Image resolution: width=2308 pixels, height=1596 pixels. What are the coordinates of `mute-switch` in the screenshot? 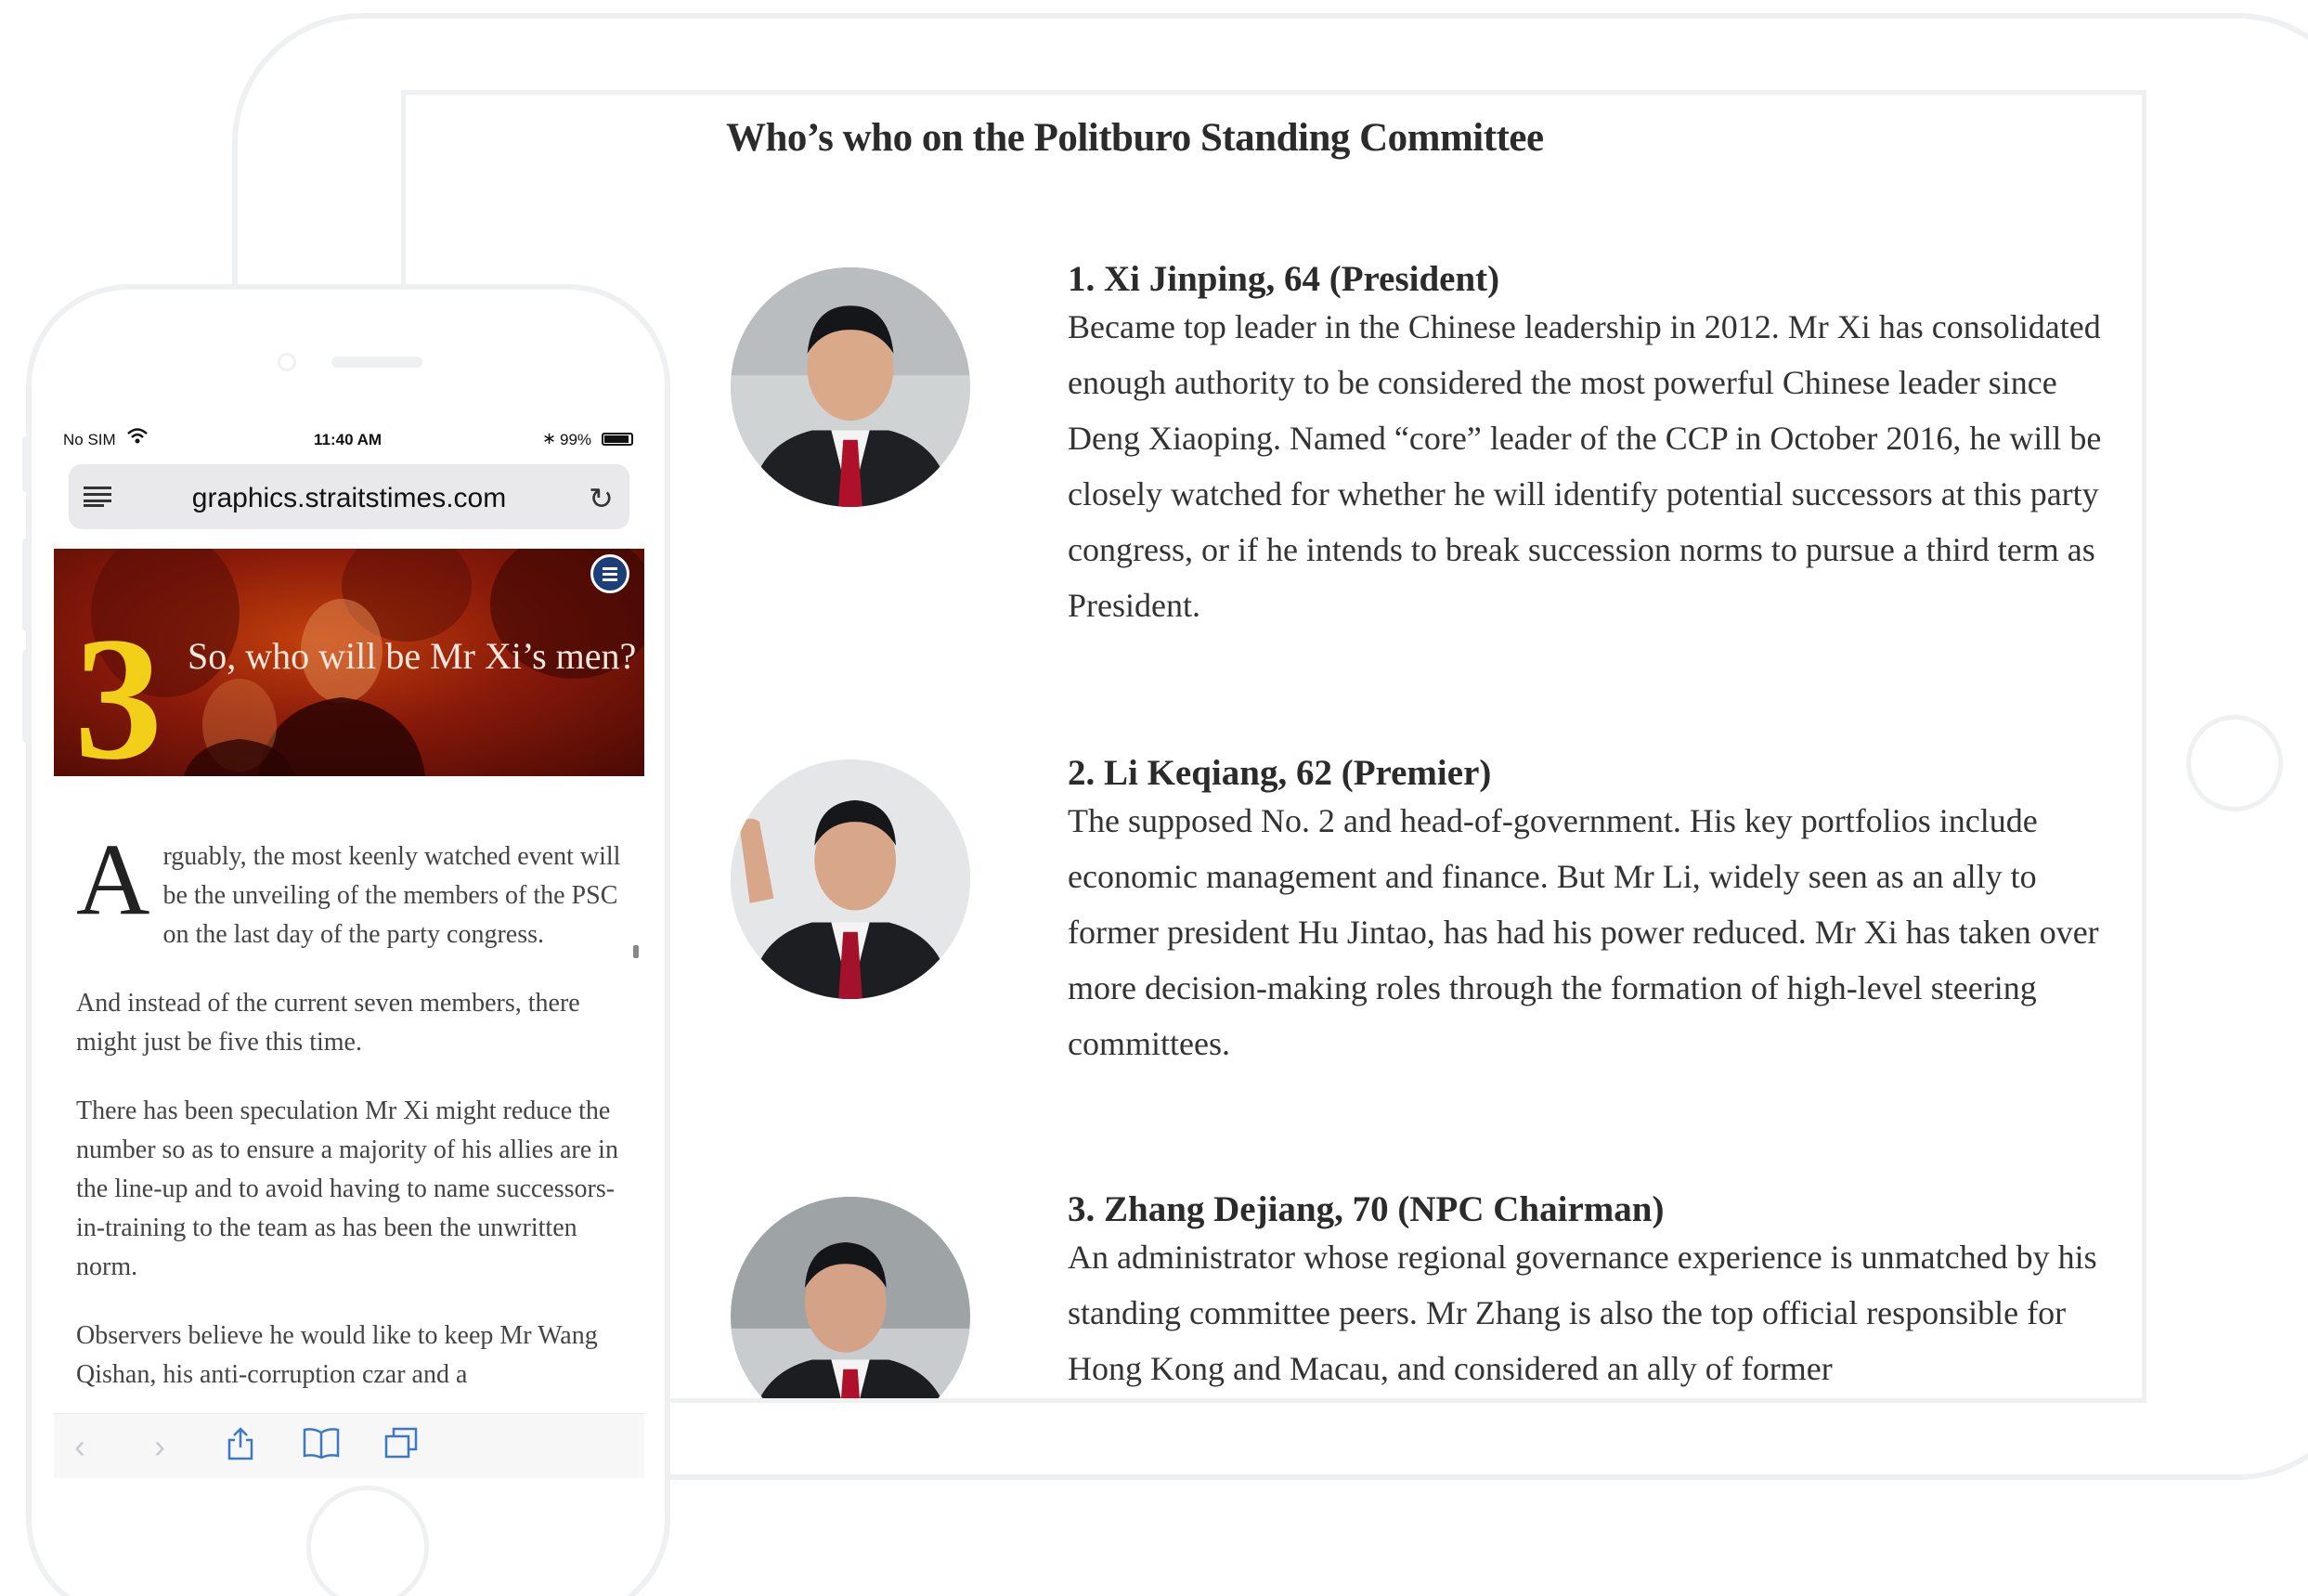 It's located at (27, 464).